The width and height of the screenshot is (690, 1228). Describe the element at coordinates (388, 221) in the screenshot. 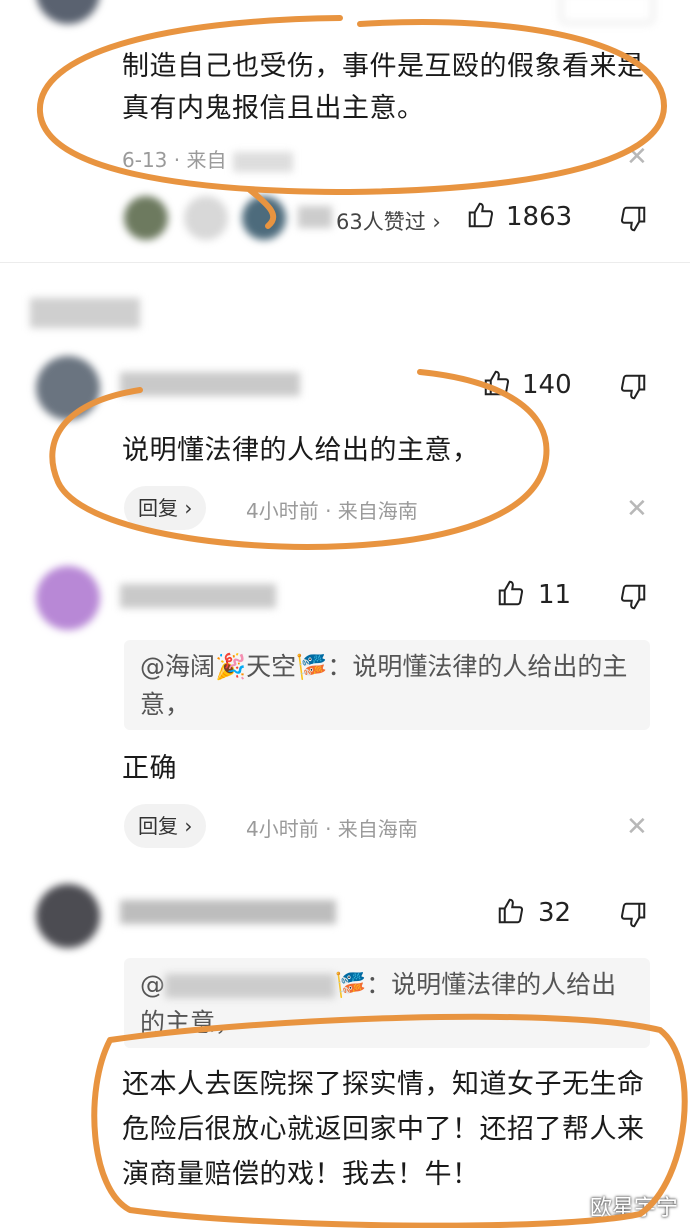

I see `likers-count: 63人赞过 ›` at that location.